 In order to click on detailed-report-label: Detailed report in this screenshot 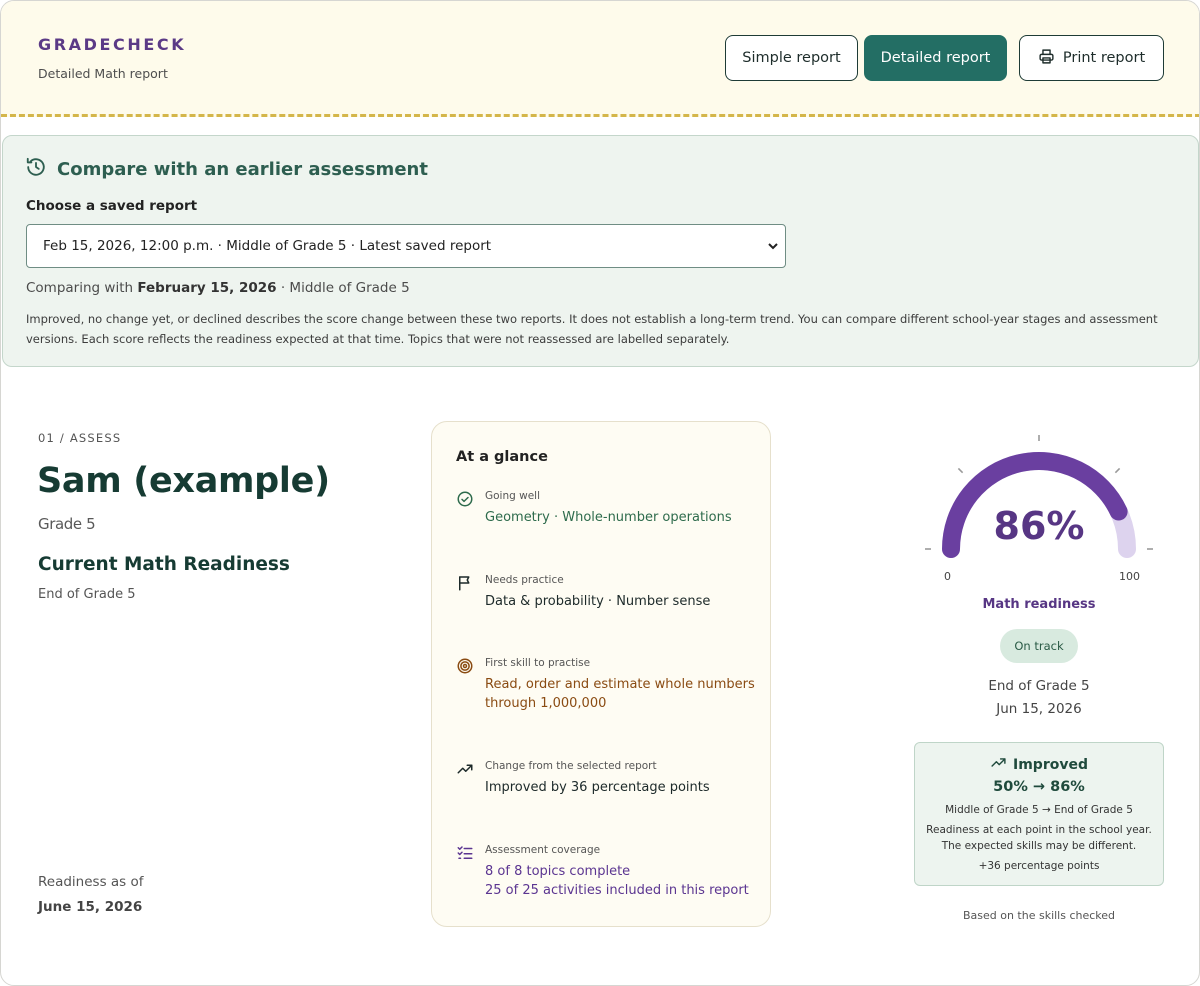, I will do `click(935, 58)`.